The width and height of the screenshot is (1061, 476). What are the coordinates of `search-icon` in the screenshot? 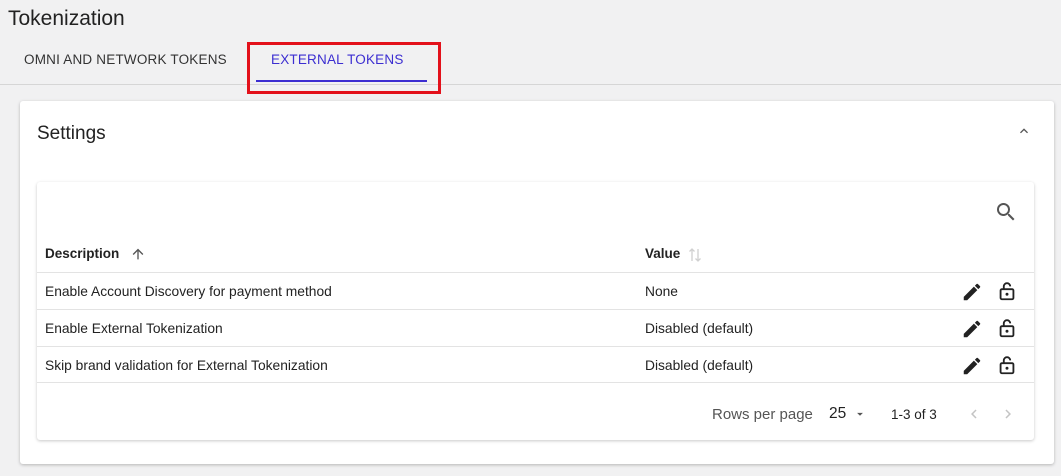 It's located at (1006, 212).